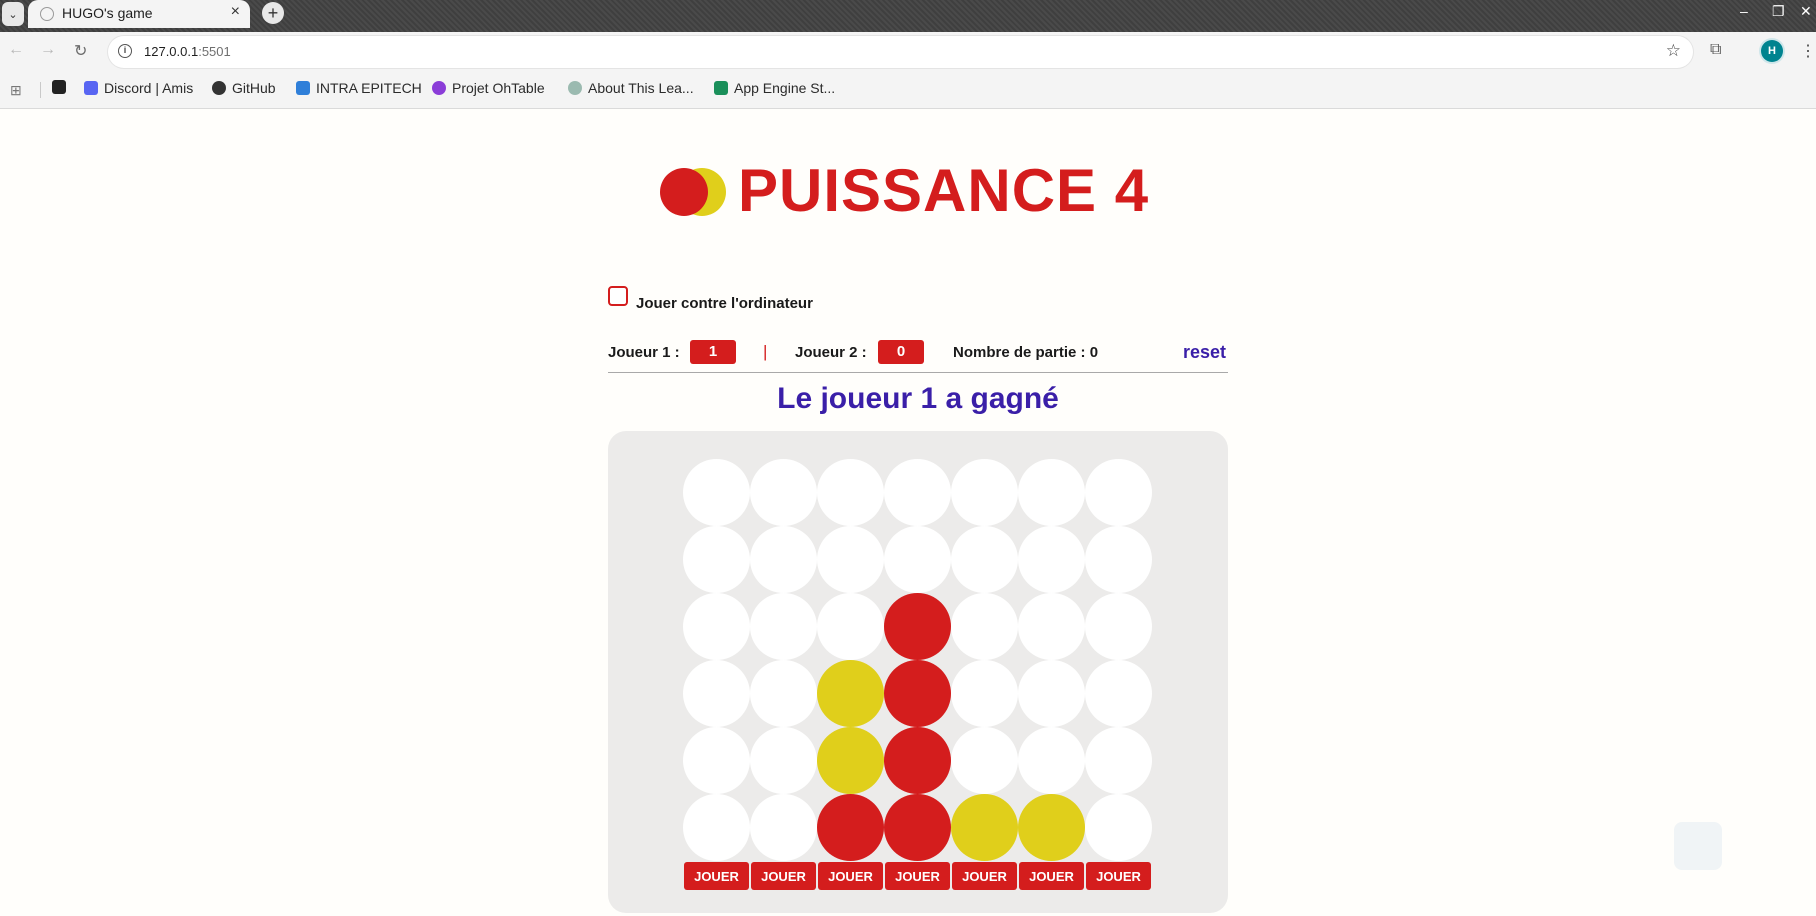 The height and width of the screenshot is (916, 1816). Describe the element at coordinates (16, 90) in the screenshot. I see `apps-grid-icon: ⊞` at that location.